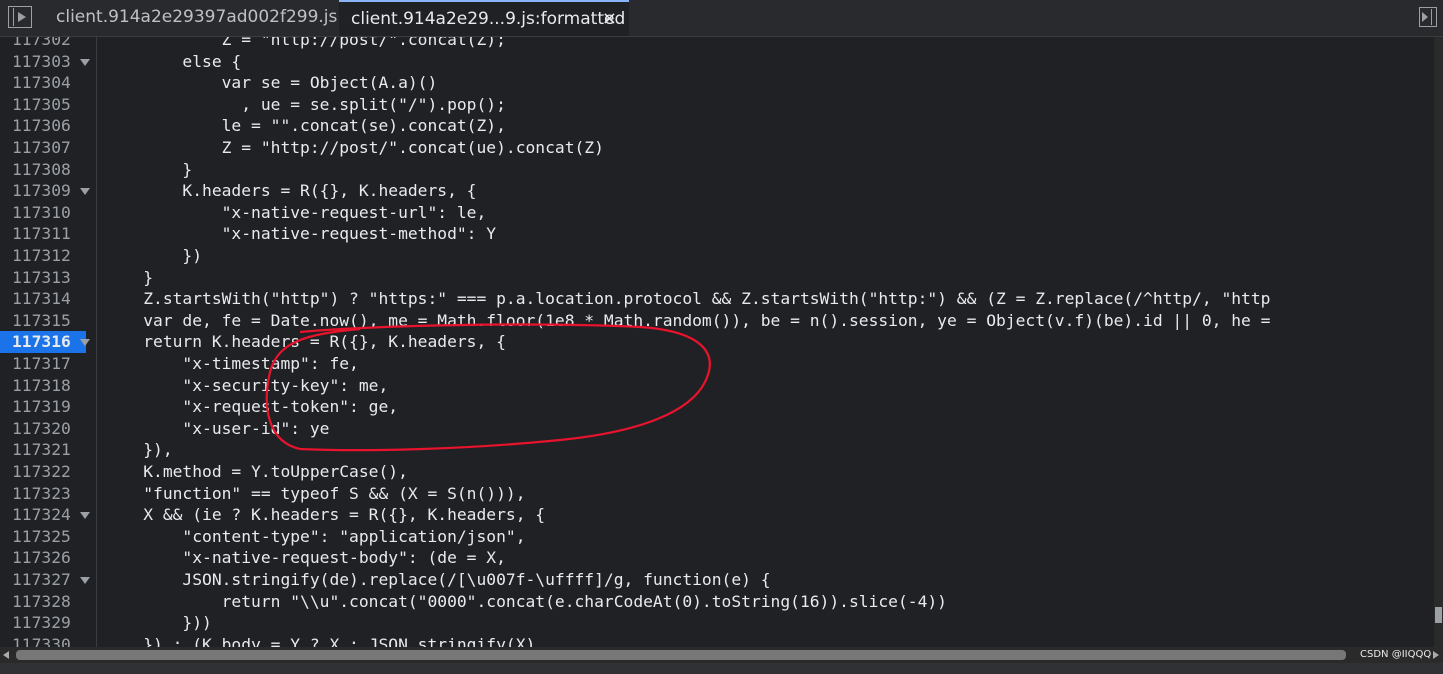 The height and width of the screenshot is (674, 1443). Describe the element at coordinates (769, 342) in the screenshot. I see `code-line: return K.headers = R({}, K.headers, {` at that location.